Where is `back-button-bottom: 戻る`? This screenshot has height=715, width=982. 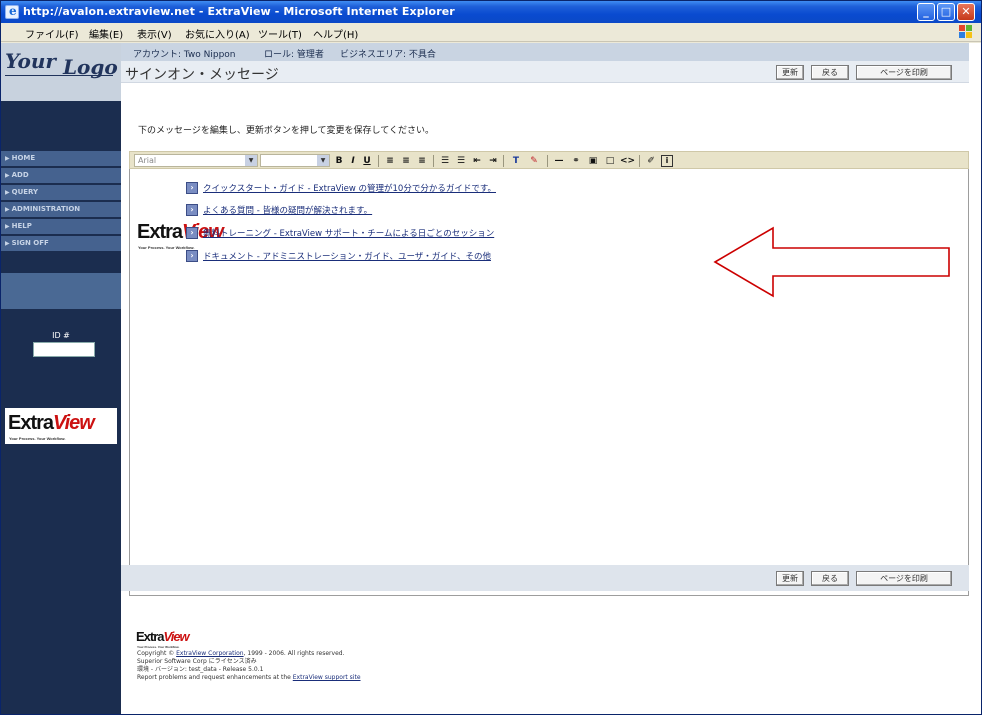 back-button-bottom: 戻る is located at coordinates (830, 578).